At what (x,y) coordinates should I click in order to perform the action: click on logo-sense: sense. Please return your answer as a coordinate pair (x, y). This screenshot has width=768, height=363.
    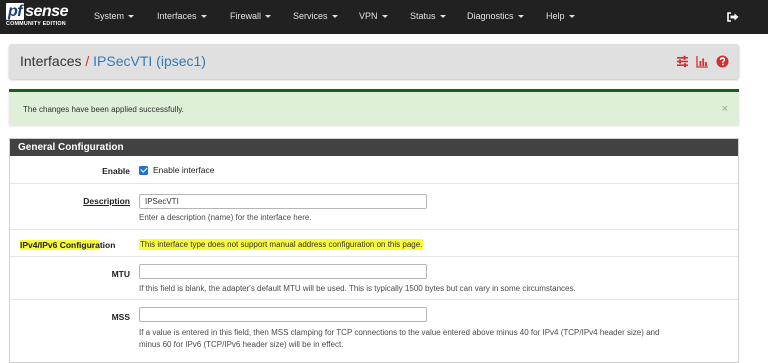
    Looking at the image, I should click on (46, 11).